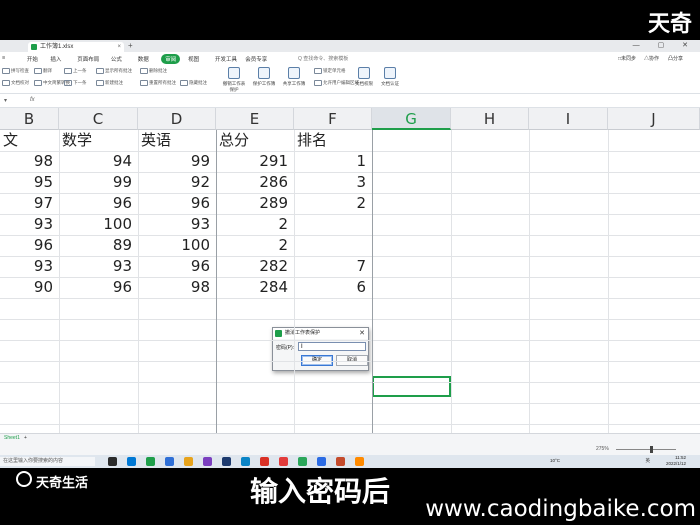  I want to click on cell-rank, so click(333, 224).